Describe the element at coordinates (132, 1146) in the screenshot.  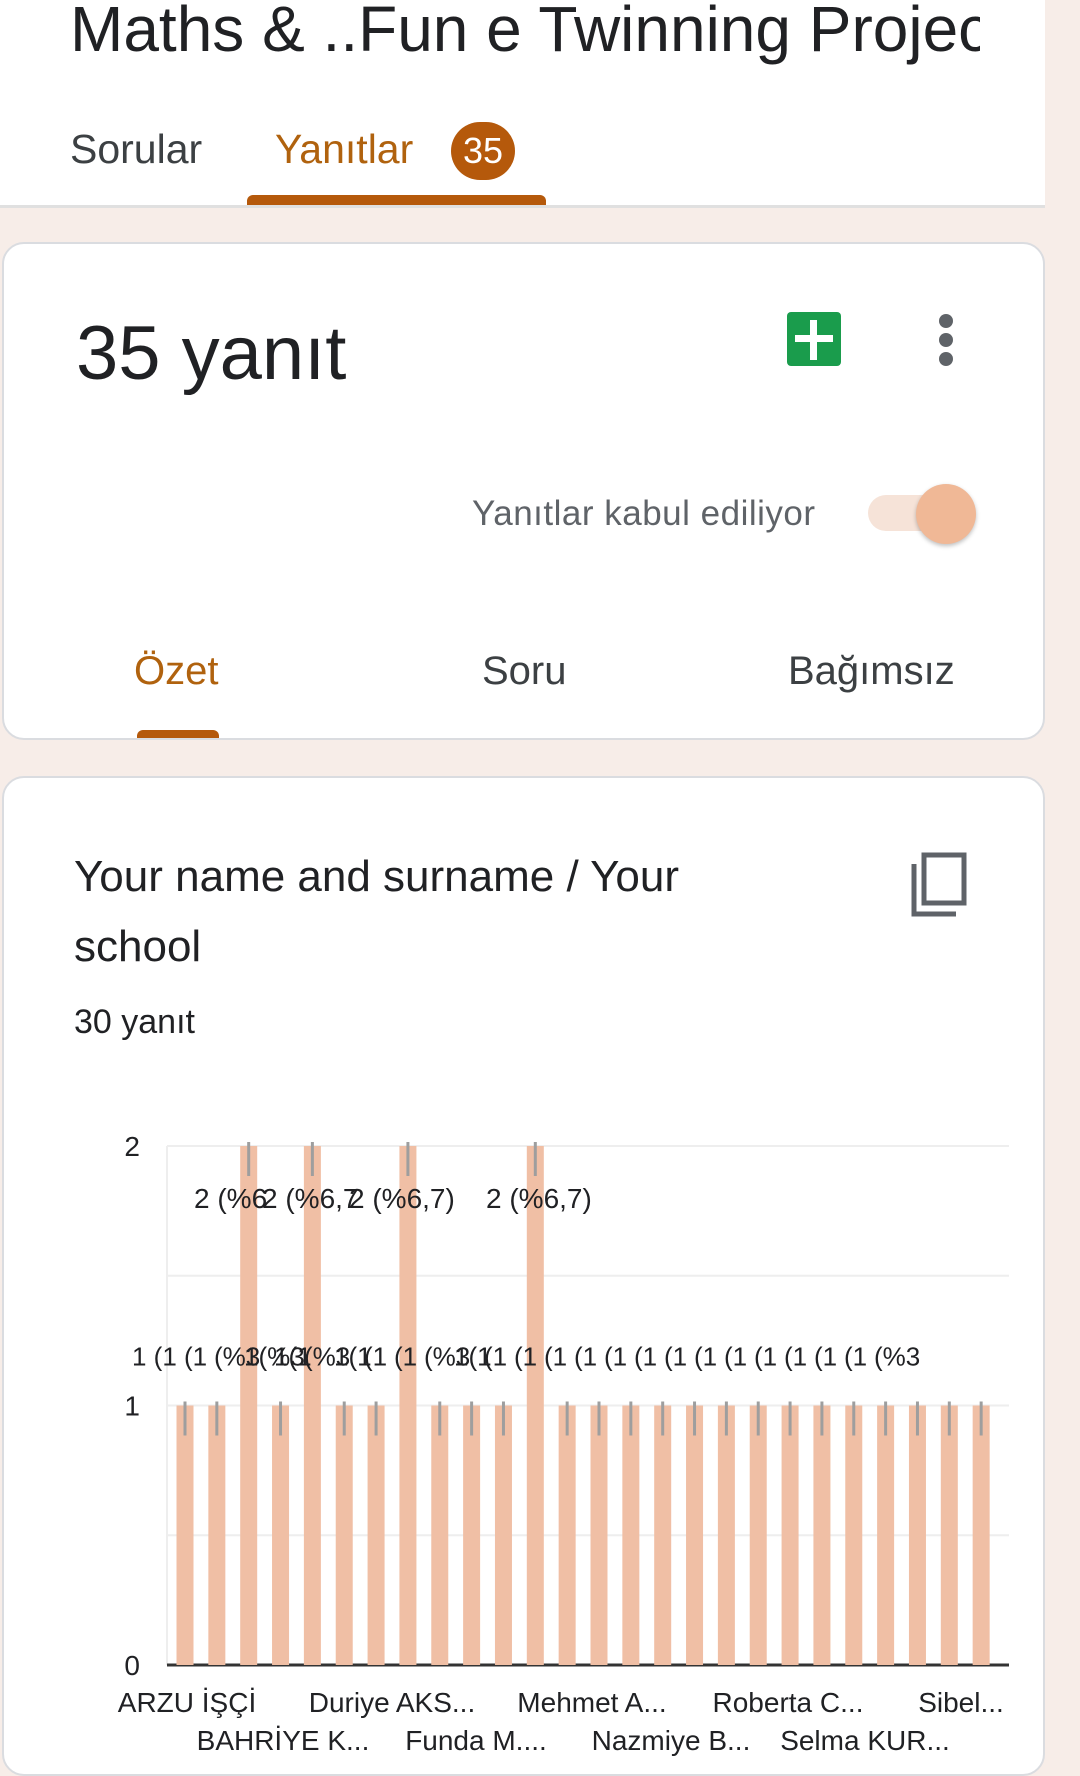
I see `y-tick-label: 2` at that location.